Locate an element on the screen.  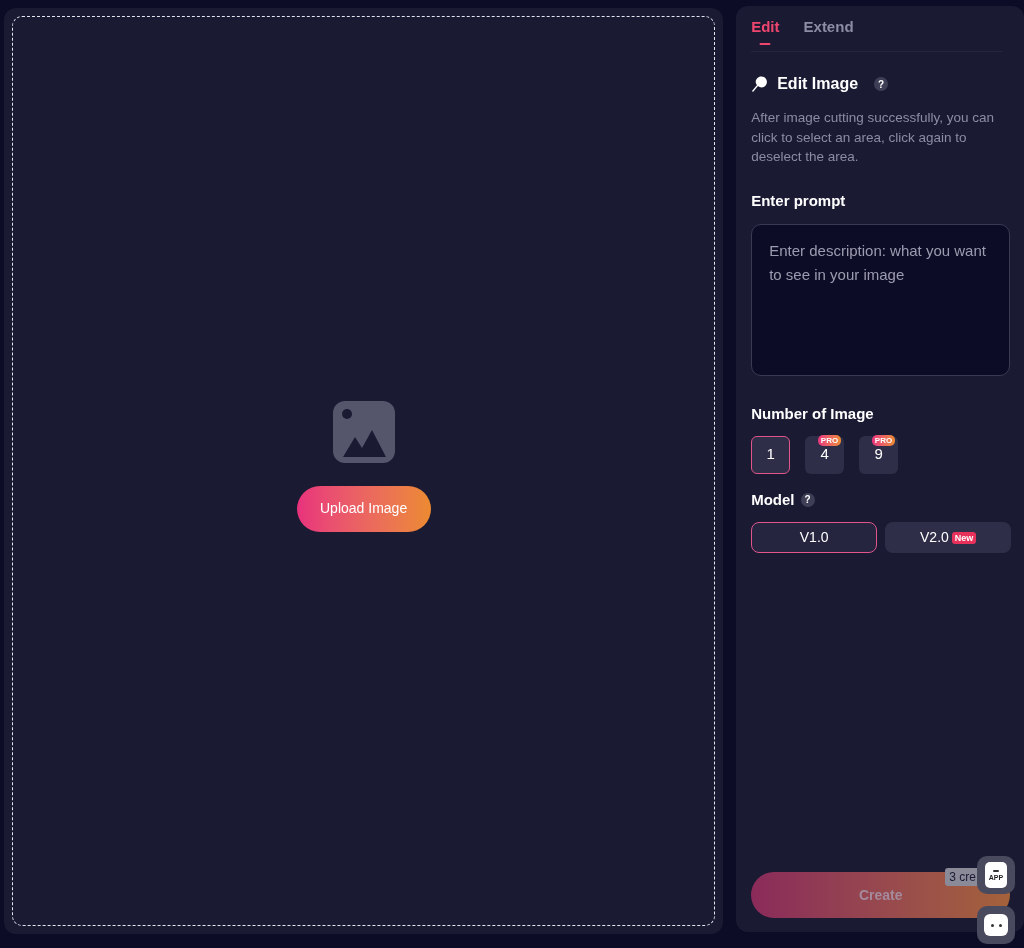
number-option: 9 PRO is located at coordinates (879, 454).